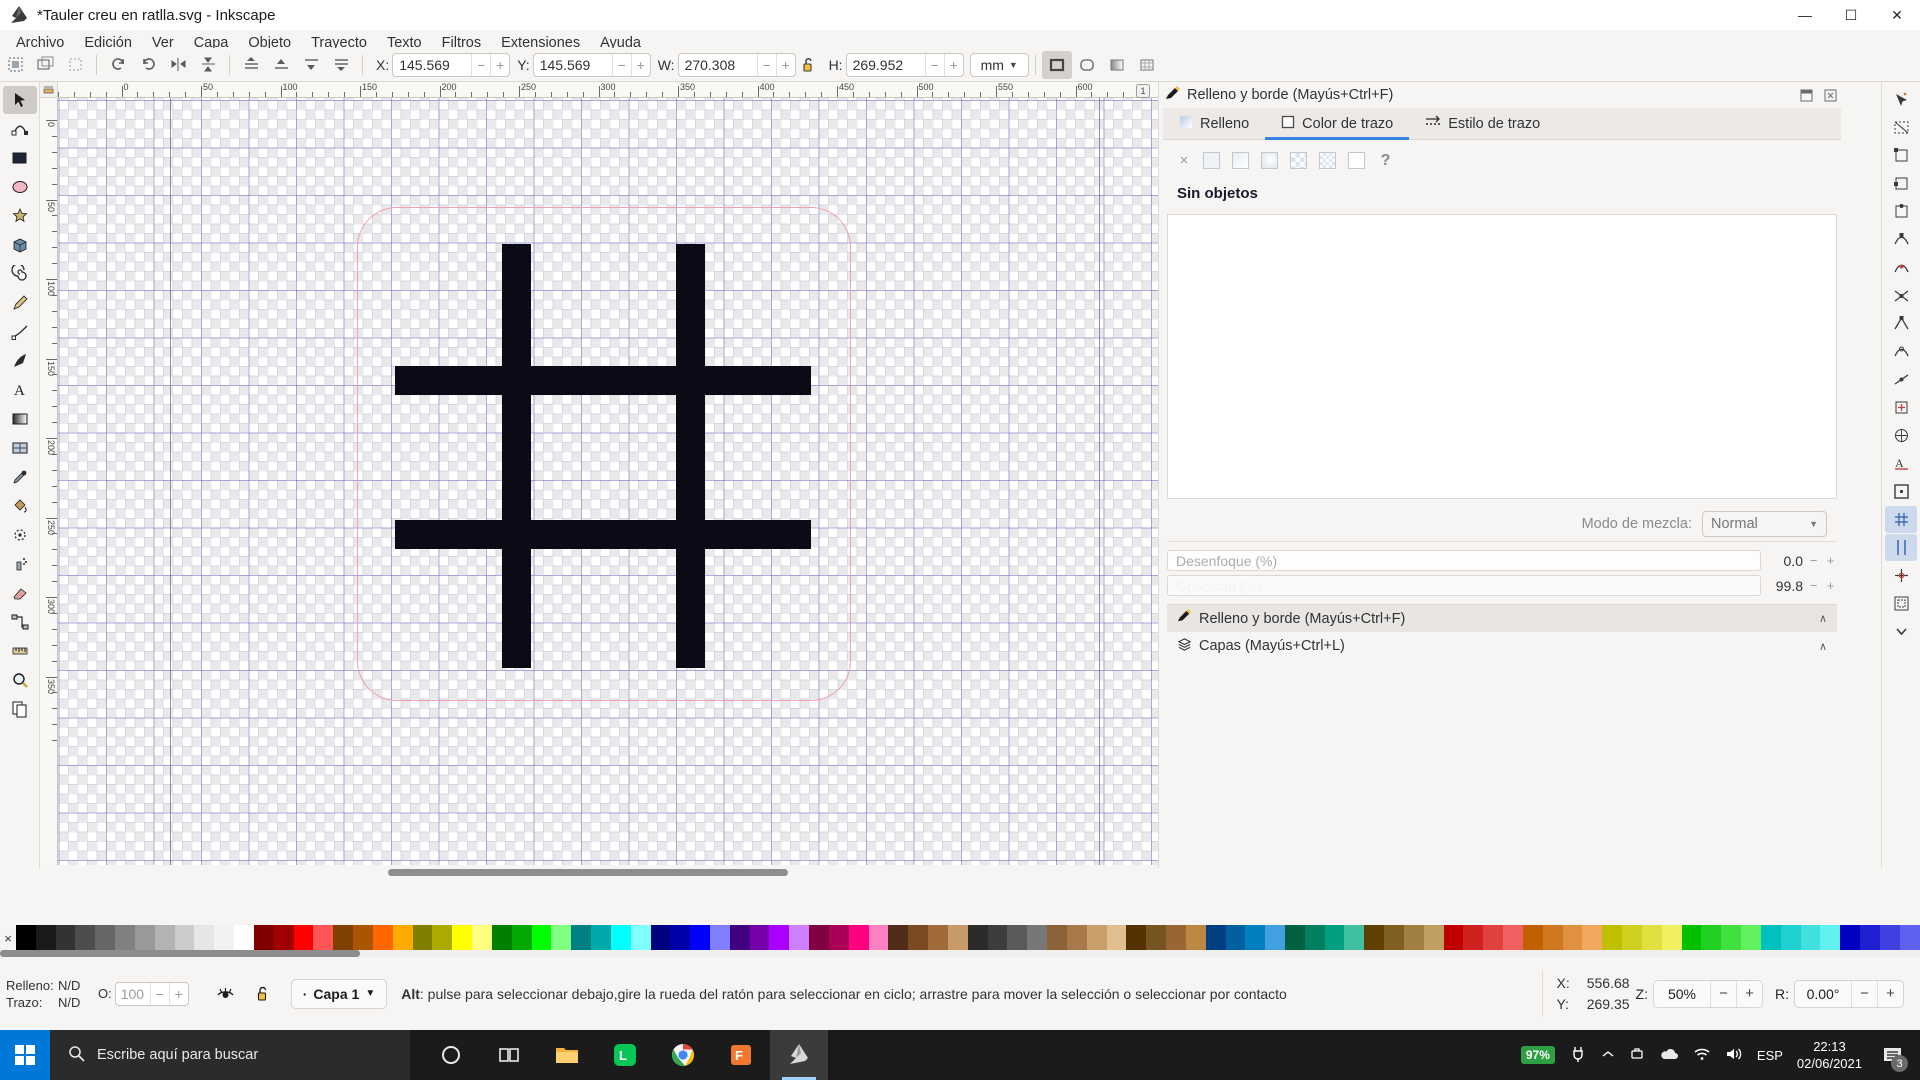  I want to click on snap-path-icon, so click(1901, 267).